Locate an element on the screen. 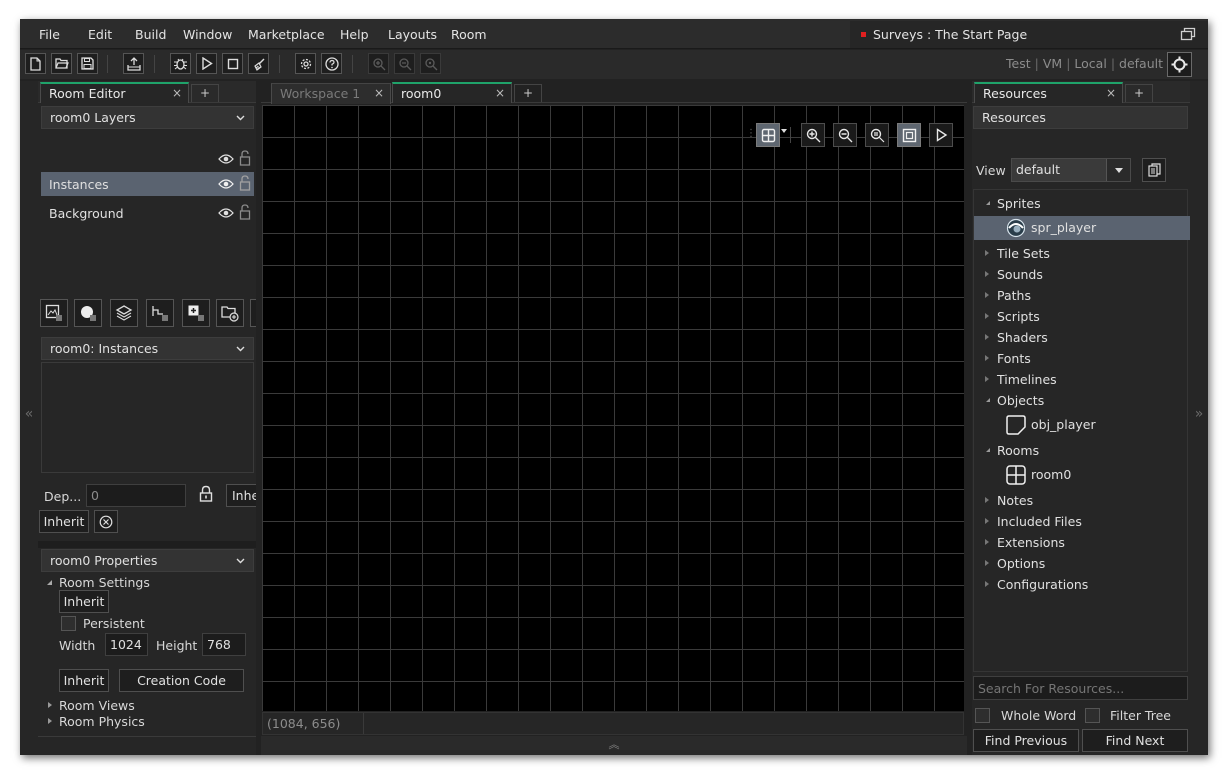  resource-options-button is located at coordinates (1154, 170).